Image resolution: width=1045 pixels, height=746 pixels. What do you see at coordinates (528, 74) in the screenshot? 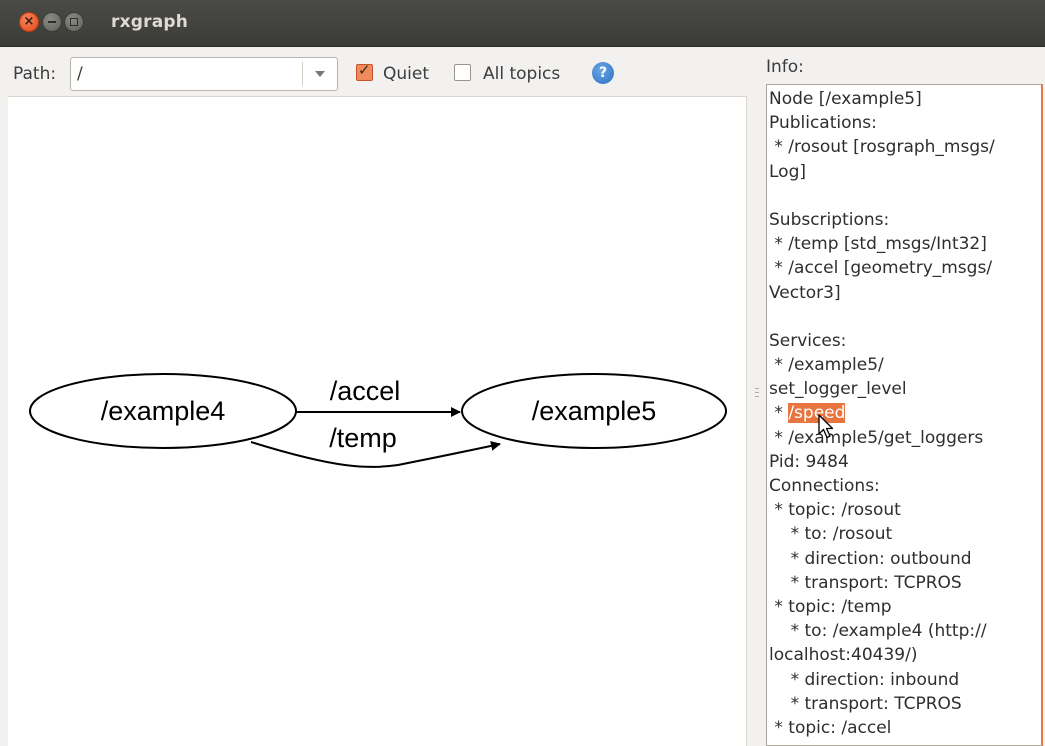
I see `all-topics-label: All topics` at bounding box center [528, 74].